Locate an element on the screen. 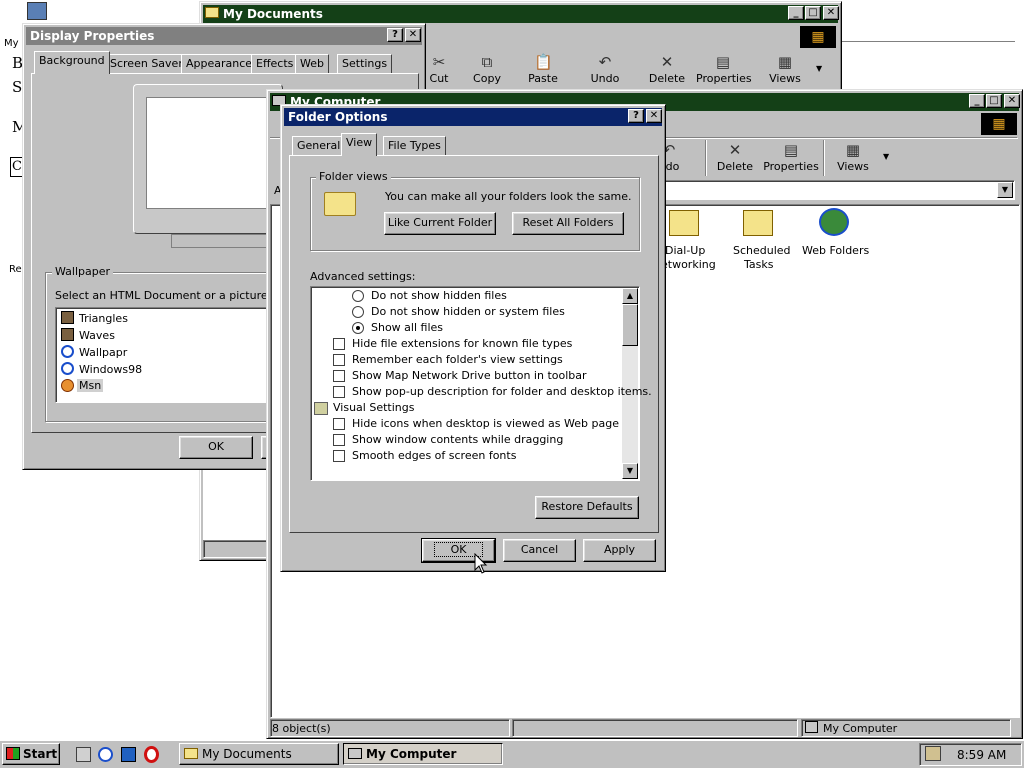  my-documents-titlebar: My Documents is located at coordinates (520, 14).